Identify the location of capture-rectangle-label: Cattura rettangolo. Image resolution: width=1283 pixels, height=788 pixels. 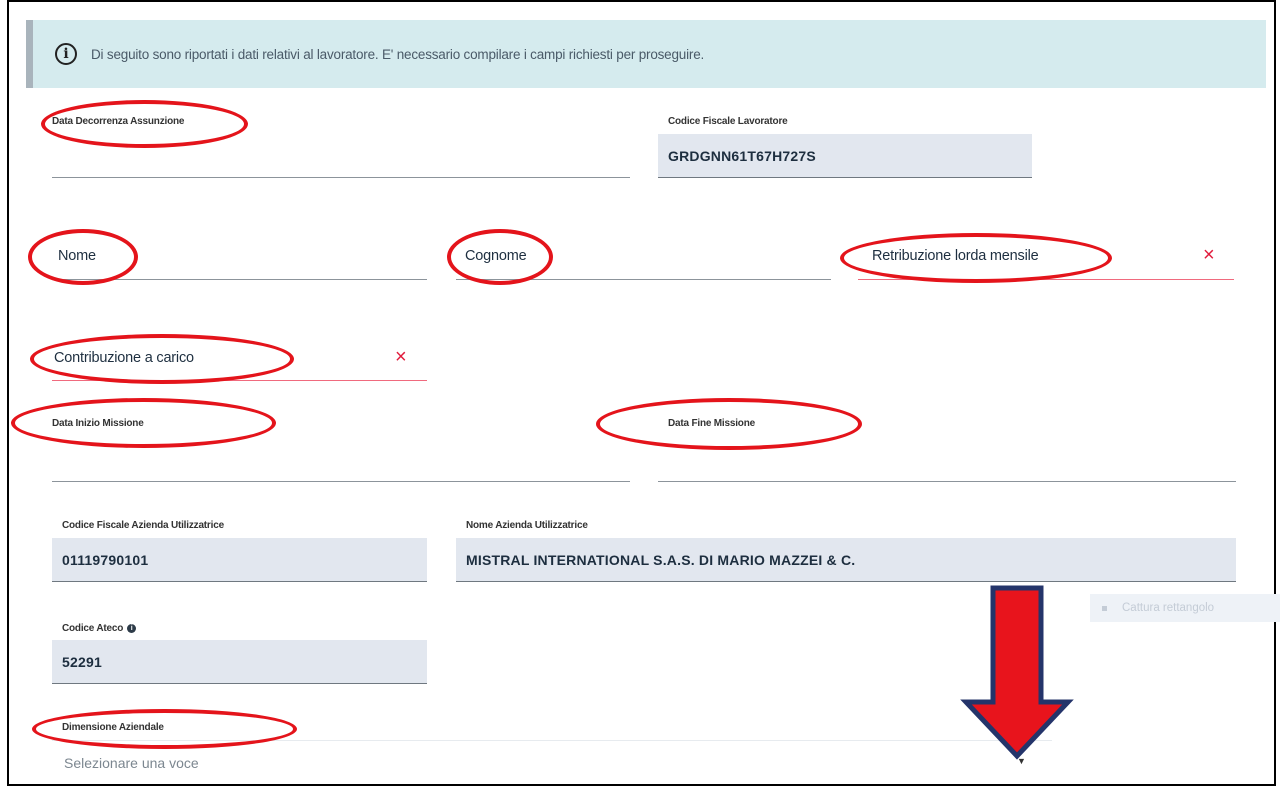
(1168, 608).